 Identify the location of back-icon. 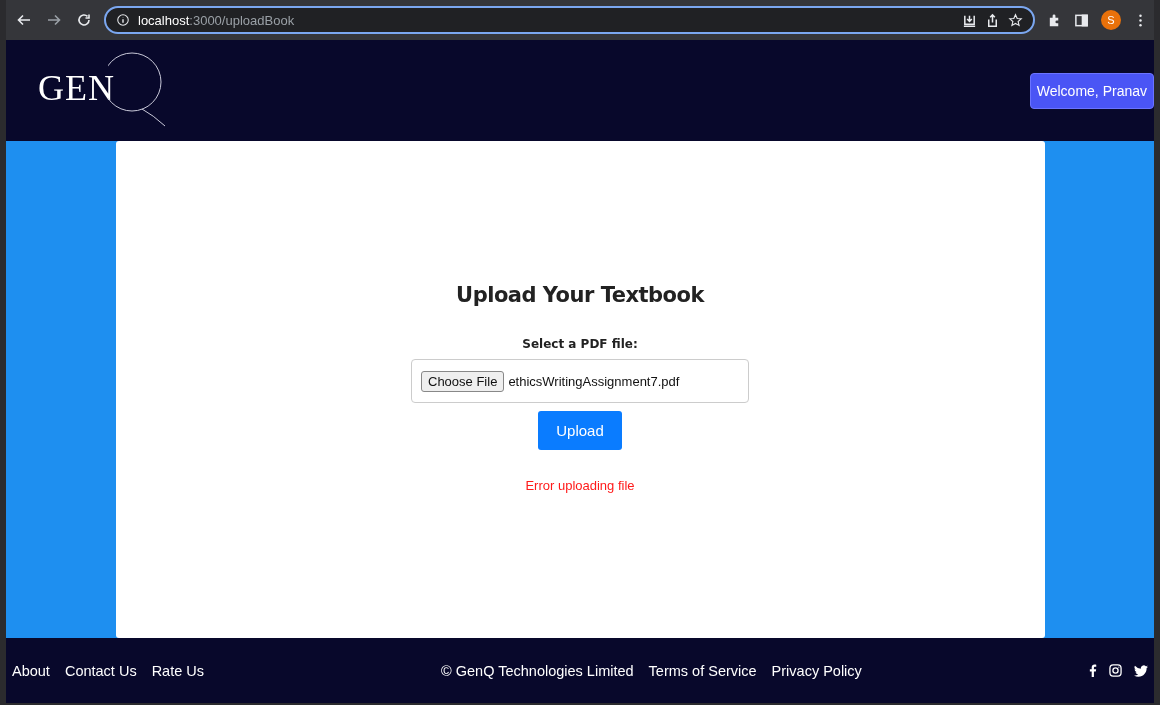
(24, 20).